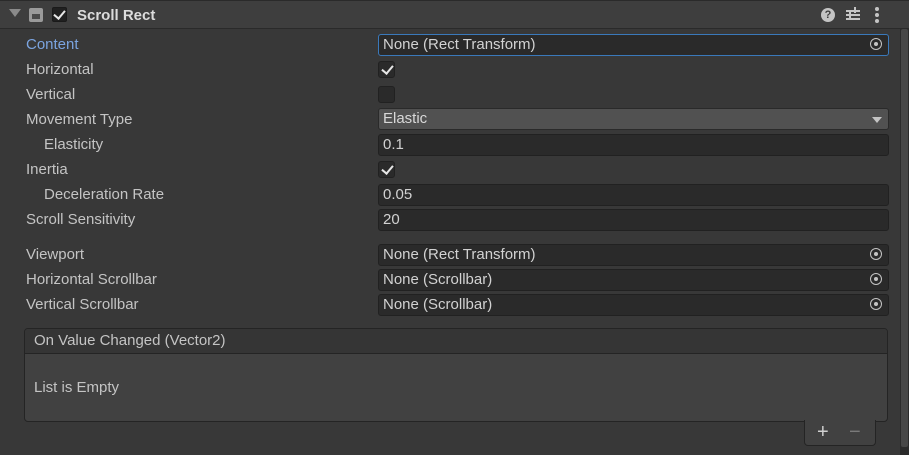  Describe the element at coordinates (853, 15) in the screenshot. I see `preset-icon` at that location.